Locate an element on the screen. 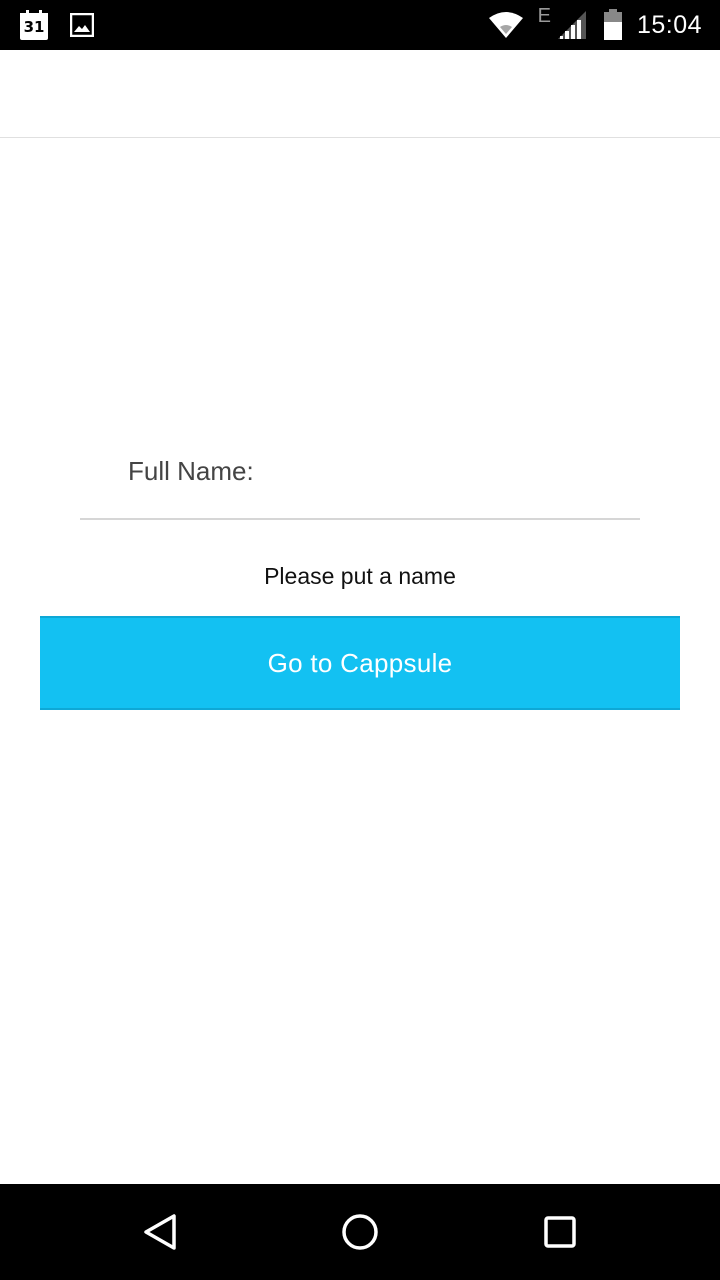 The width and height of the screenshot is (720, 1280). battery-icon is located at coordinates (613, 25).